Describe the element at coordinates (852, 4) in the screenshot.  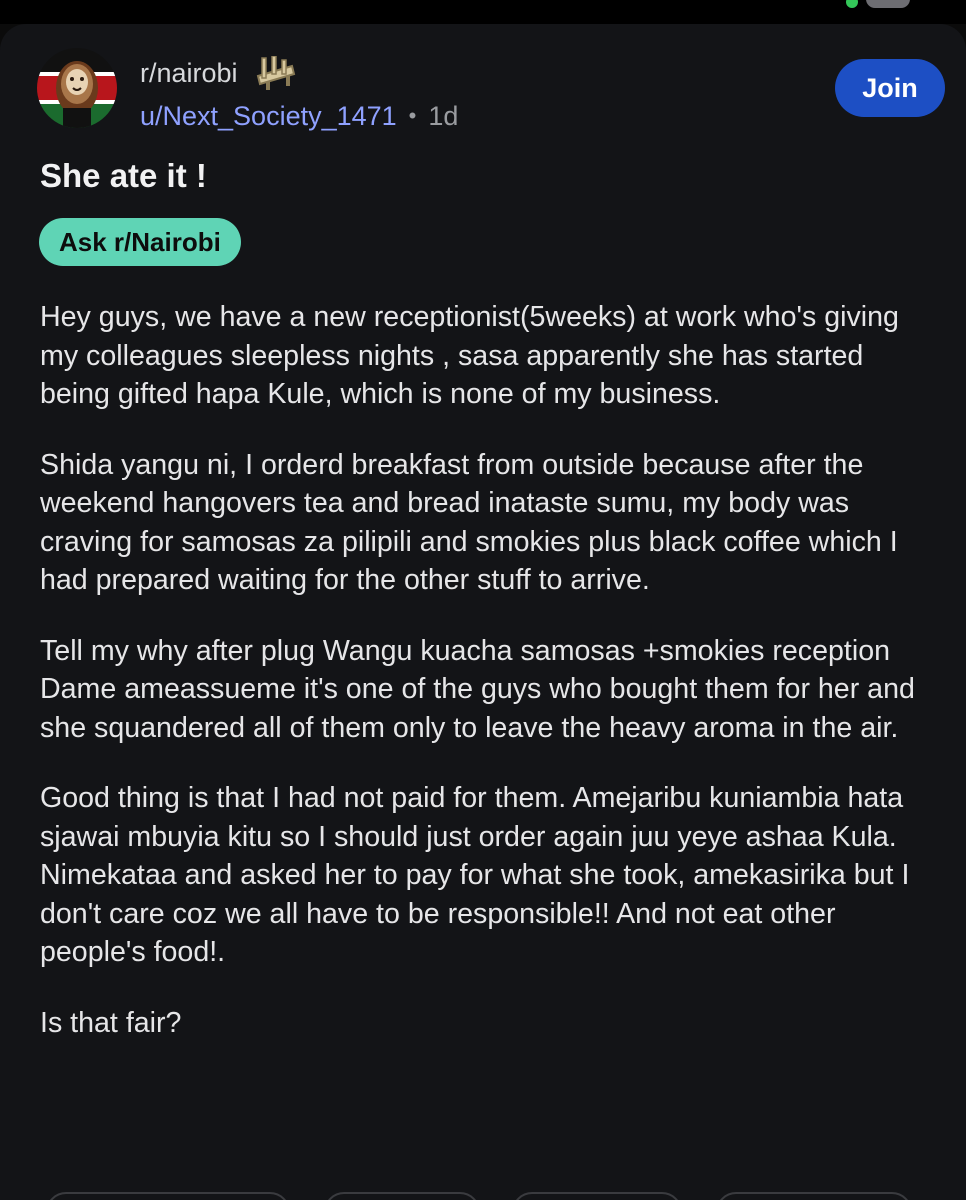
I see `status-indicator-icon` at that location.